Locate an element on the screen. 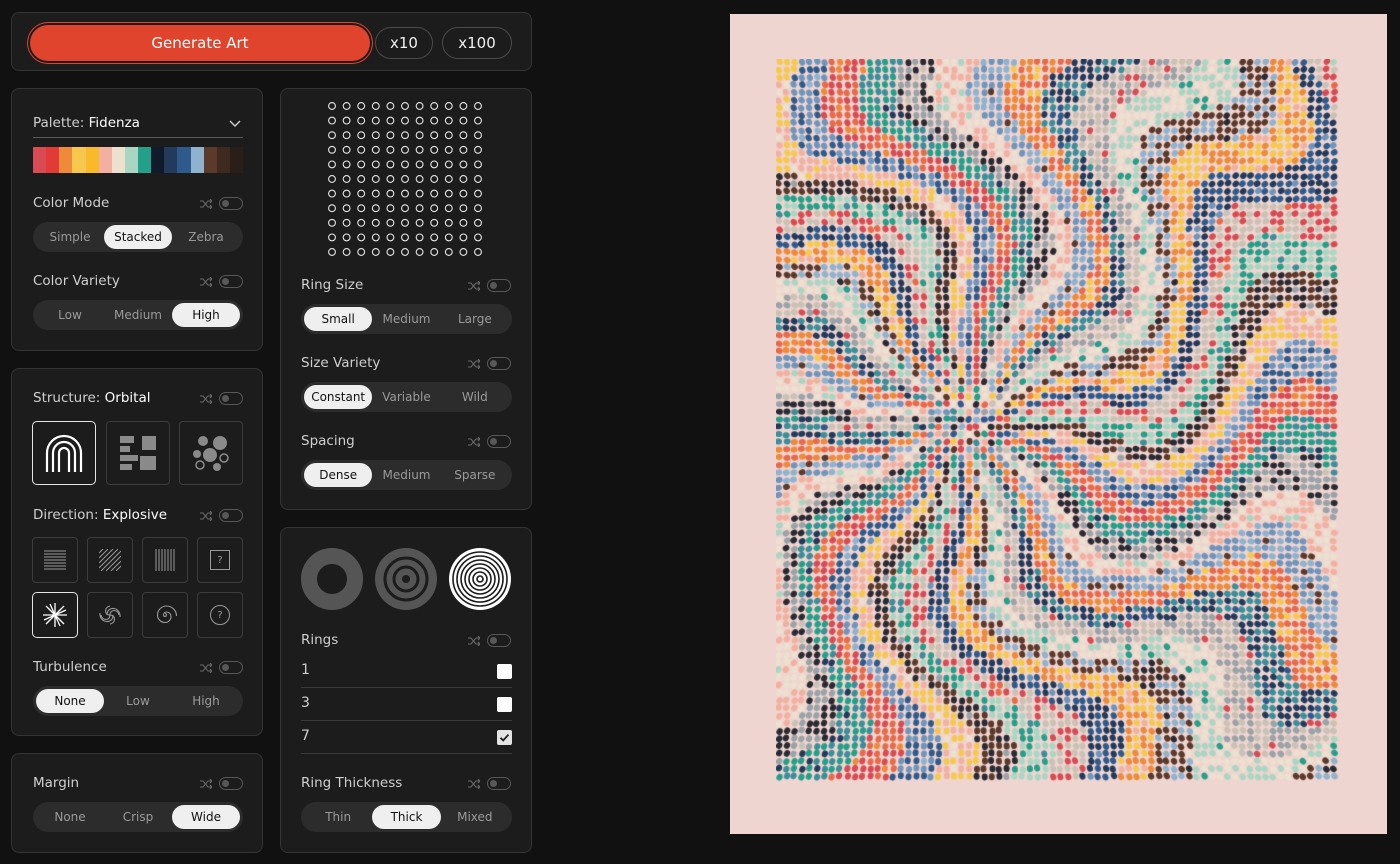 This screenshot has height=864, width=1400. ring-size-option-small: Small is located at coordinates (338, 319).